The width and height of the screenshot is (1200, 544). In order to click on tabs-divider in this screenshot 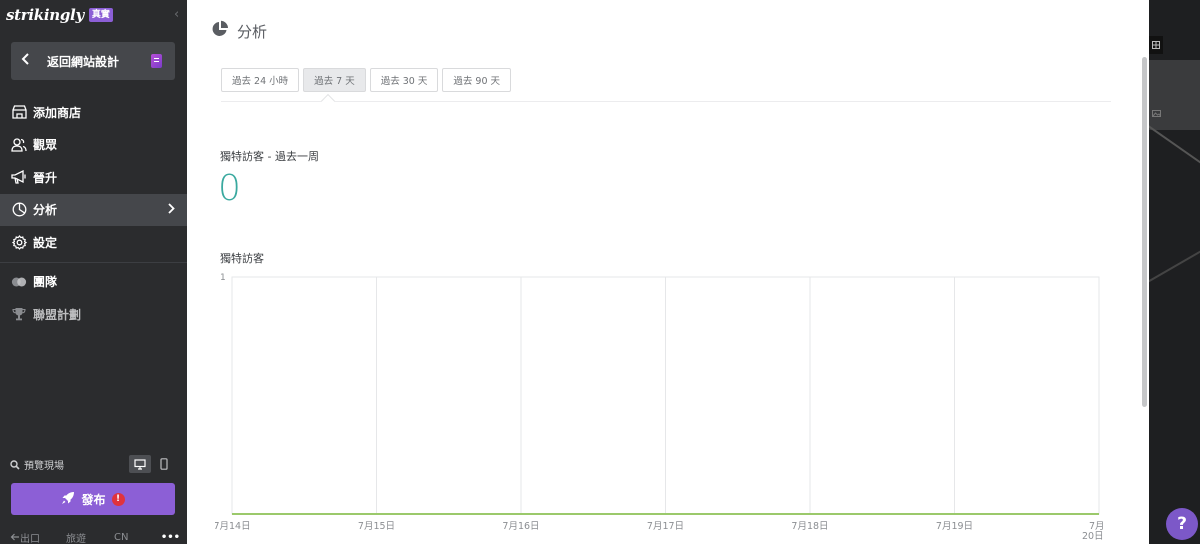, I will do `click(666, 101)`.